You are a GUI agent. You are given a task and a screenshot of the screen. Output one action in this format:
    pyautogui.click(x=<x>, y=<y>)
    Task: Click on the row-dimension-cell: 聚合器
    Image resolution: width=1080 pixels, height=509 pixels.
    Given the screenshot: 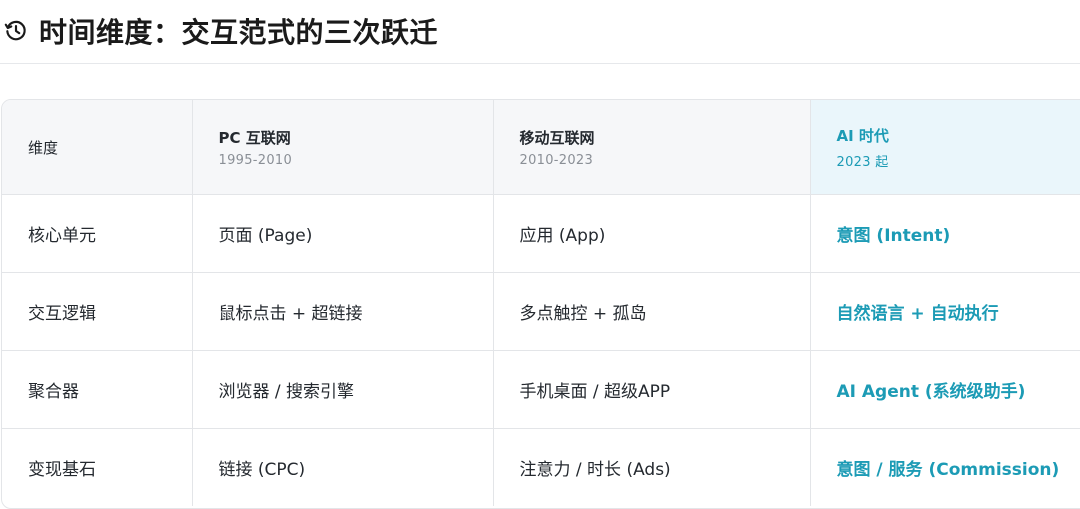 What is the action you would take?
    pyautogui.click(x=97, y=389)
    